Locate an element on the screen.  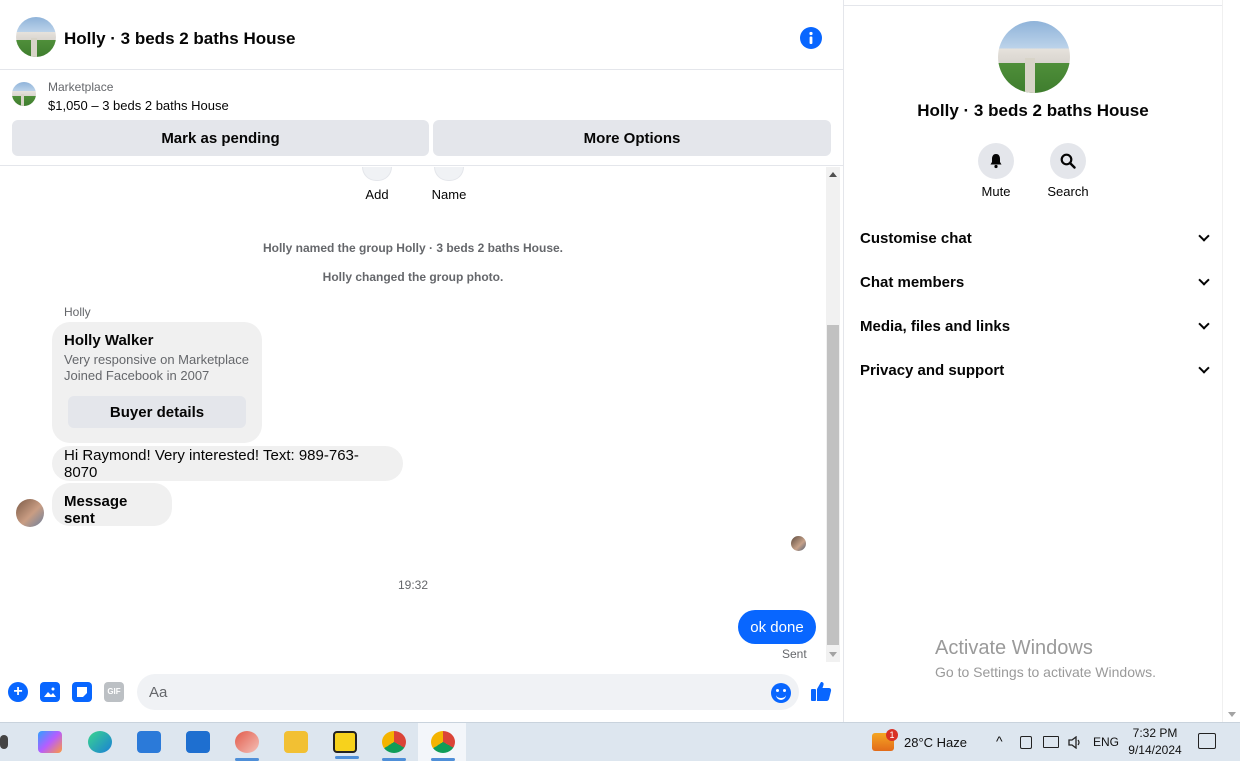
sticker-icon is located at coordinates (82, 692).